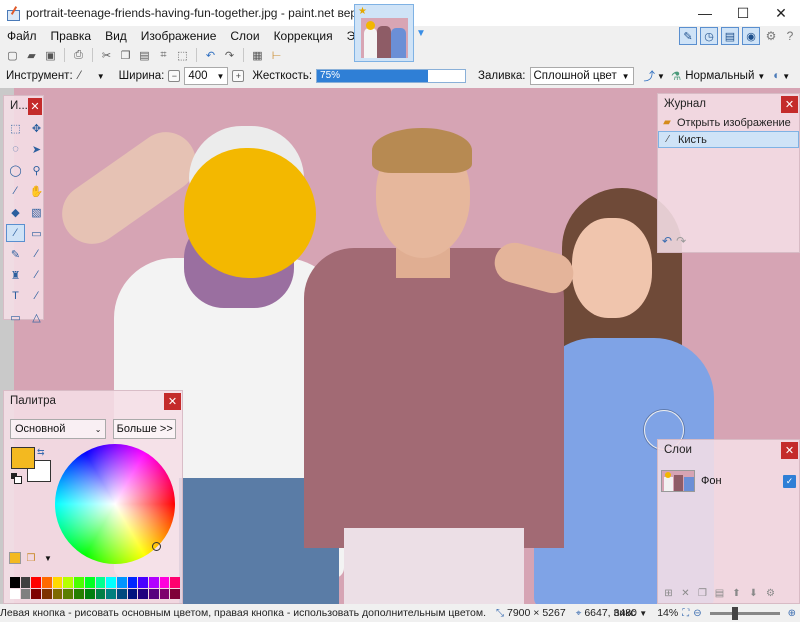 The width and height of the screenshot is (800, 622). Describe the element at coordinates (210, 55) in the screenshot. I see `undo-icon: ↶` at that location.